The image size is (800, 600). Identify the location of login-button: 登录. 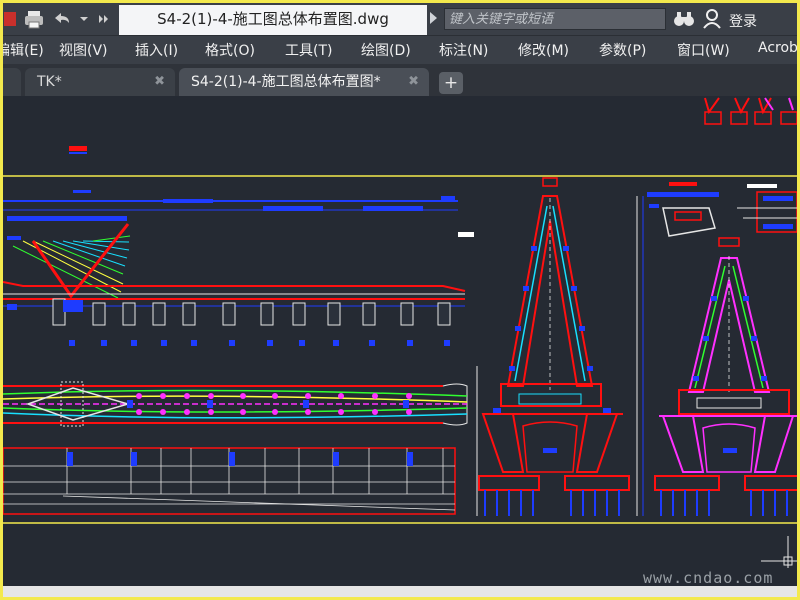
(743, 21).